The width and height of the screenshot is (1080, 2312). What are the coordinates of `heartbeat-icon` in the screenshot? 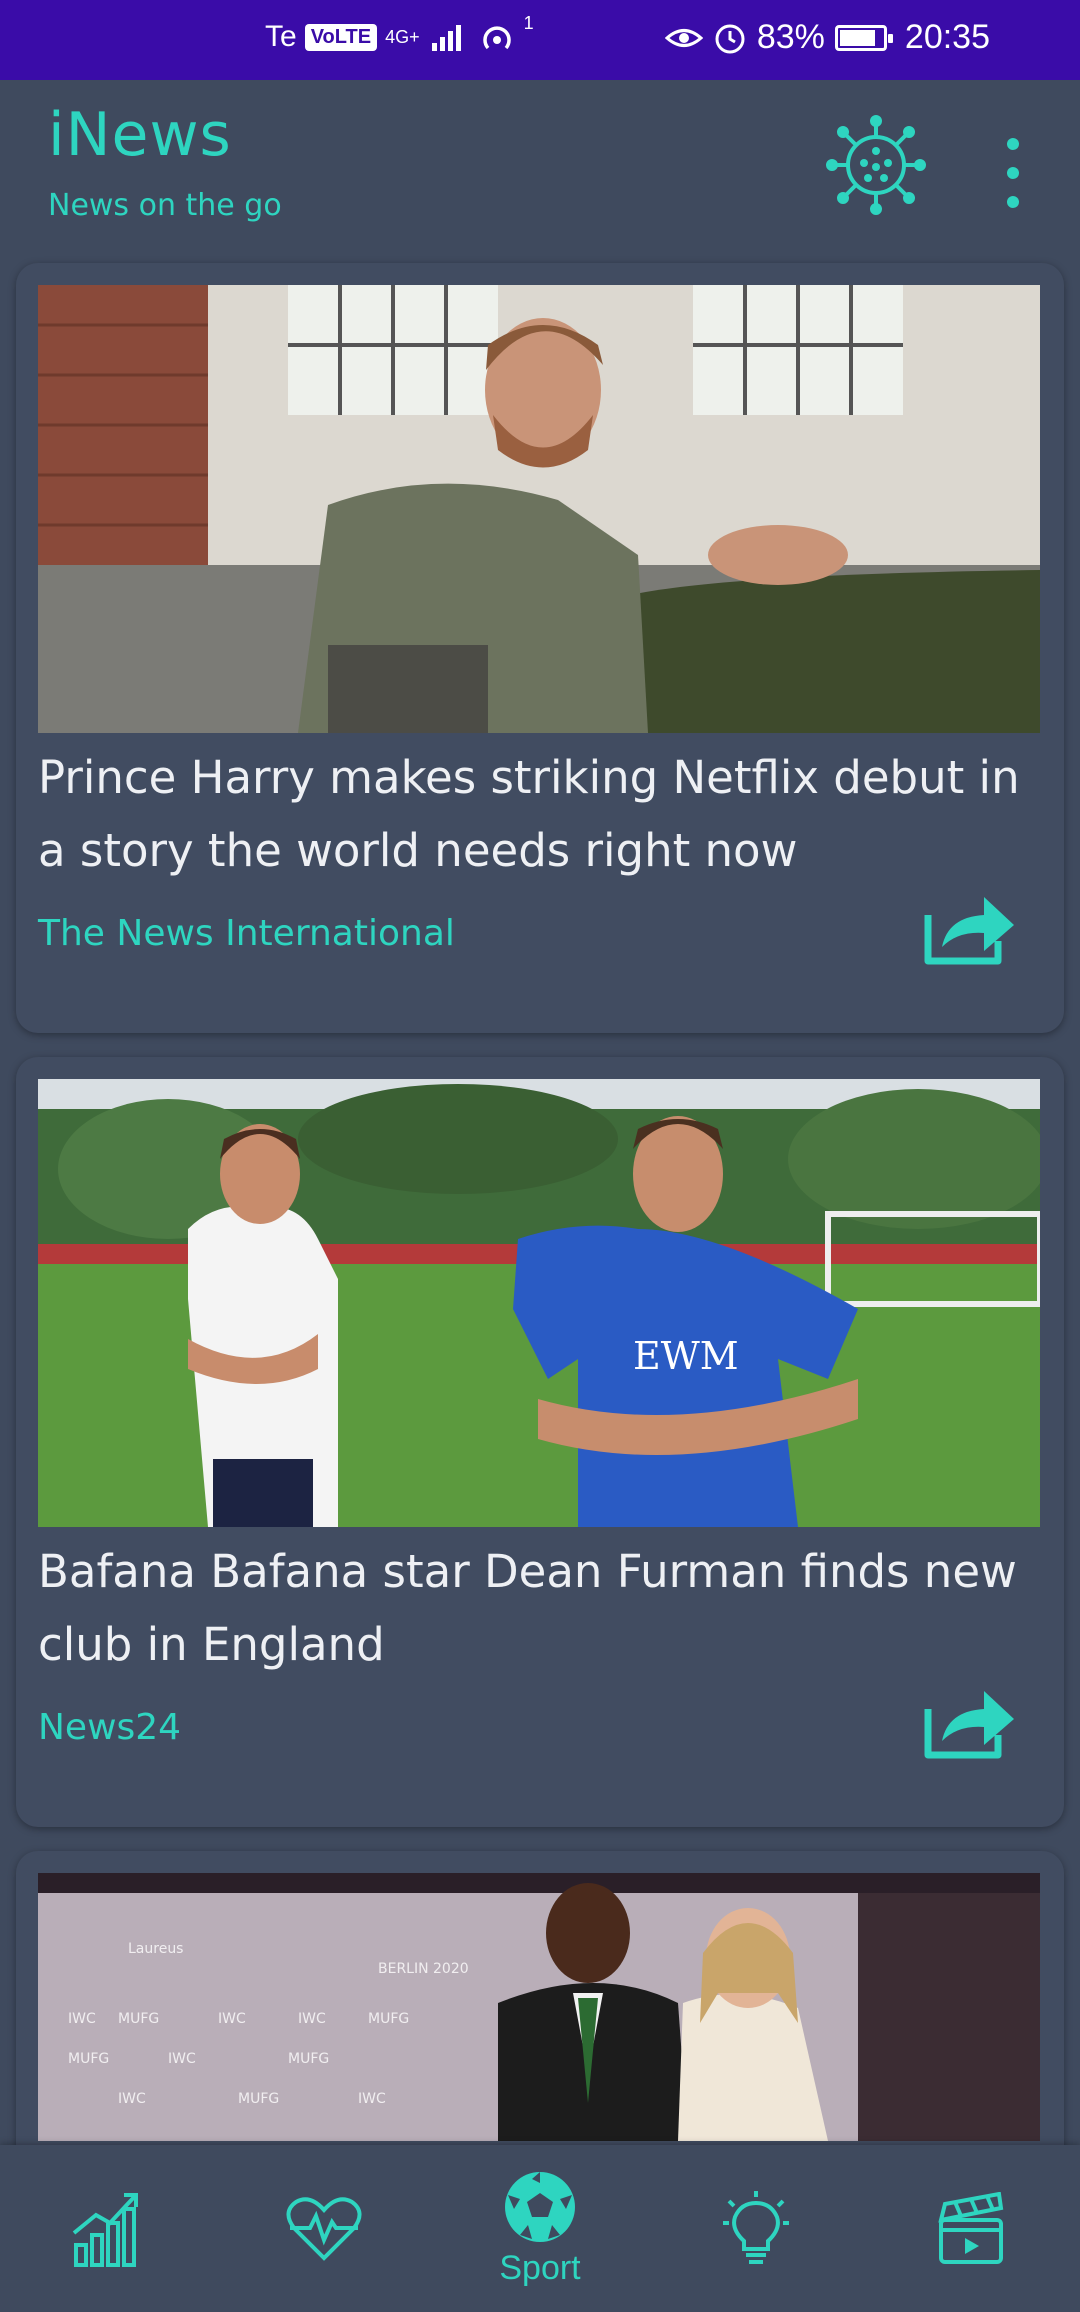 It's located at (324, 2228).